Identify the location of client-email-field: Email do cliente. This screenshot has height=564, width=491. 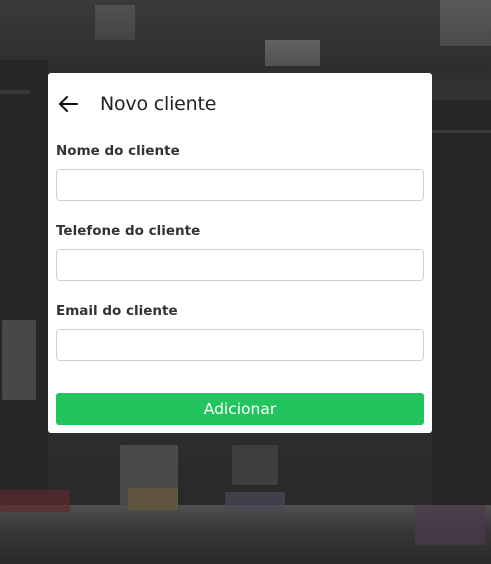
(240, 331).